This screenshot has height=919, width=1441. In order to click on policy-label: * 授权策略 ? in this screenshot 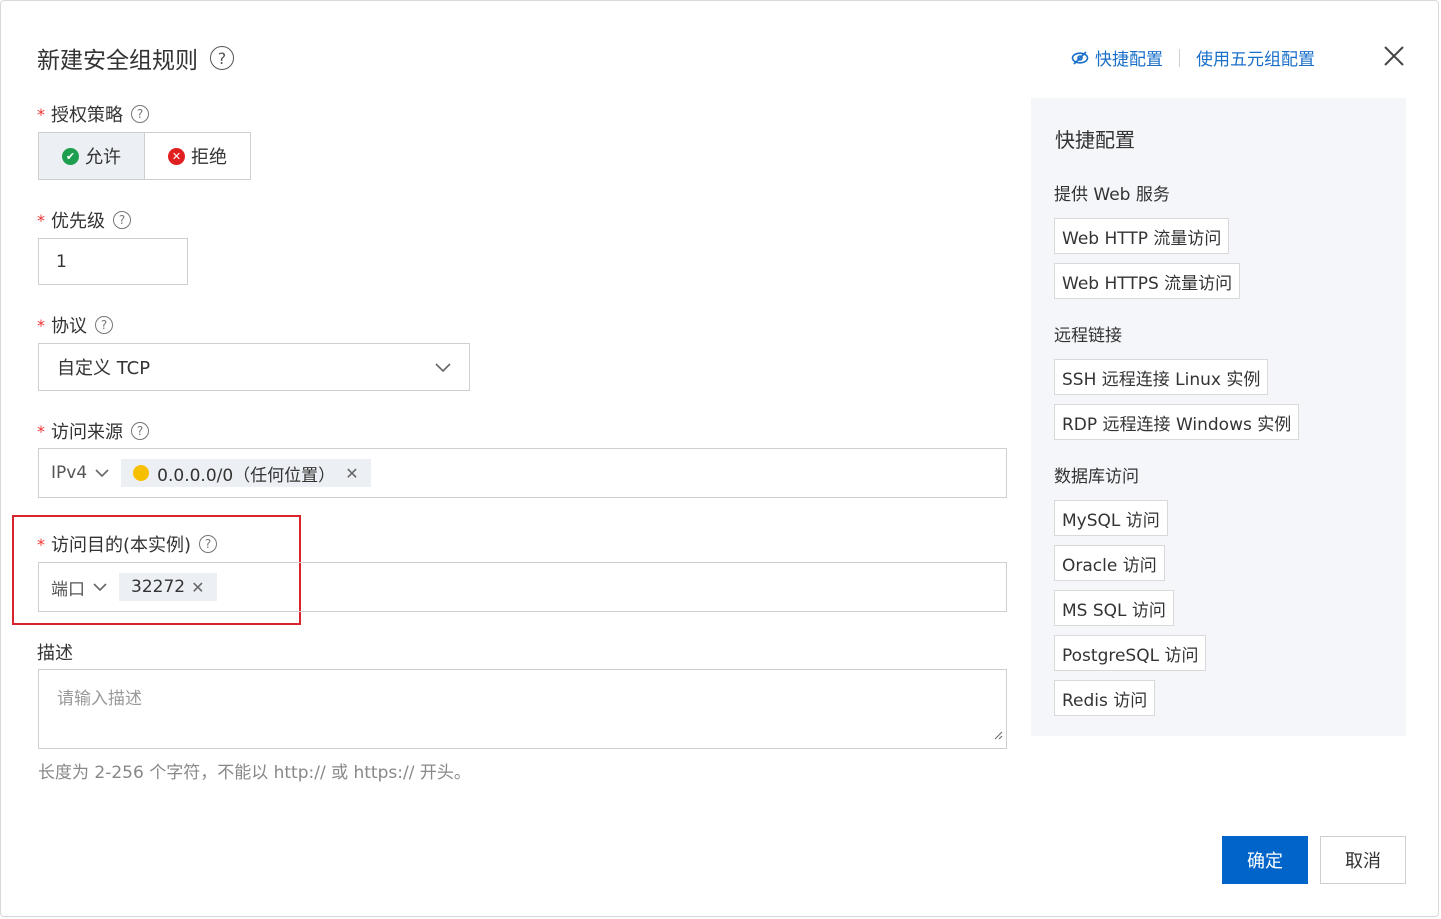, I will do `click(93, 114)`.